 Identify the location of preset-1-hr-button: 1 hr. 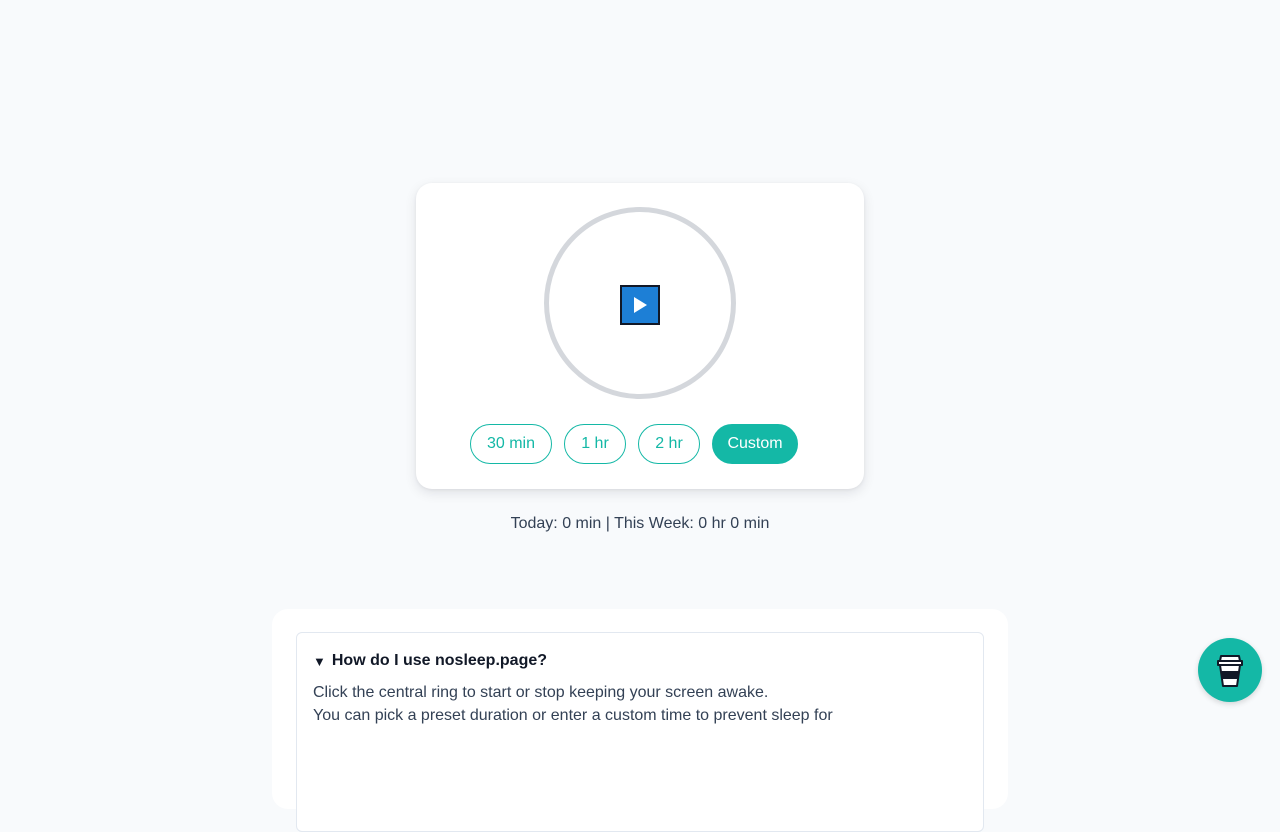
(595, 444).